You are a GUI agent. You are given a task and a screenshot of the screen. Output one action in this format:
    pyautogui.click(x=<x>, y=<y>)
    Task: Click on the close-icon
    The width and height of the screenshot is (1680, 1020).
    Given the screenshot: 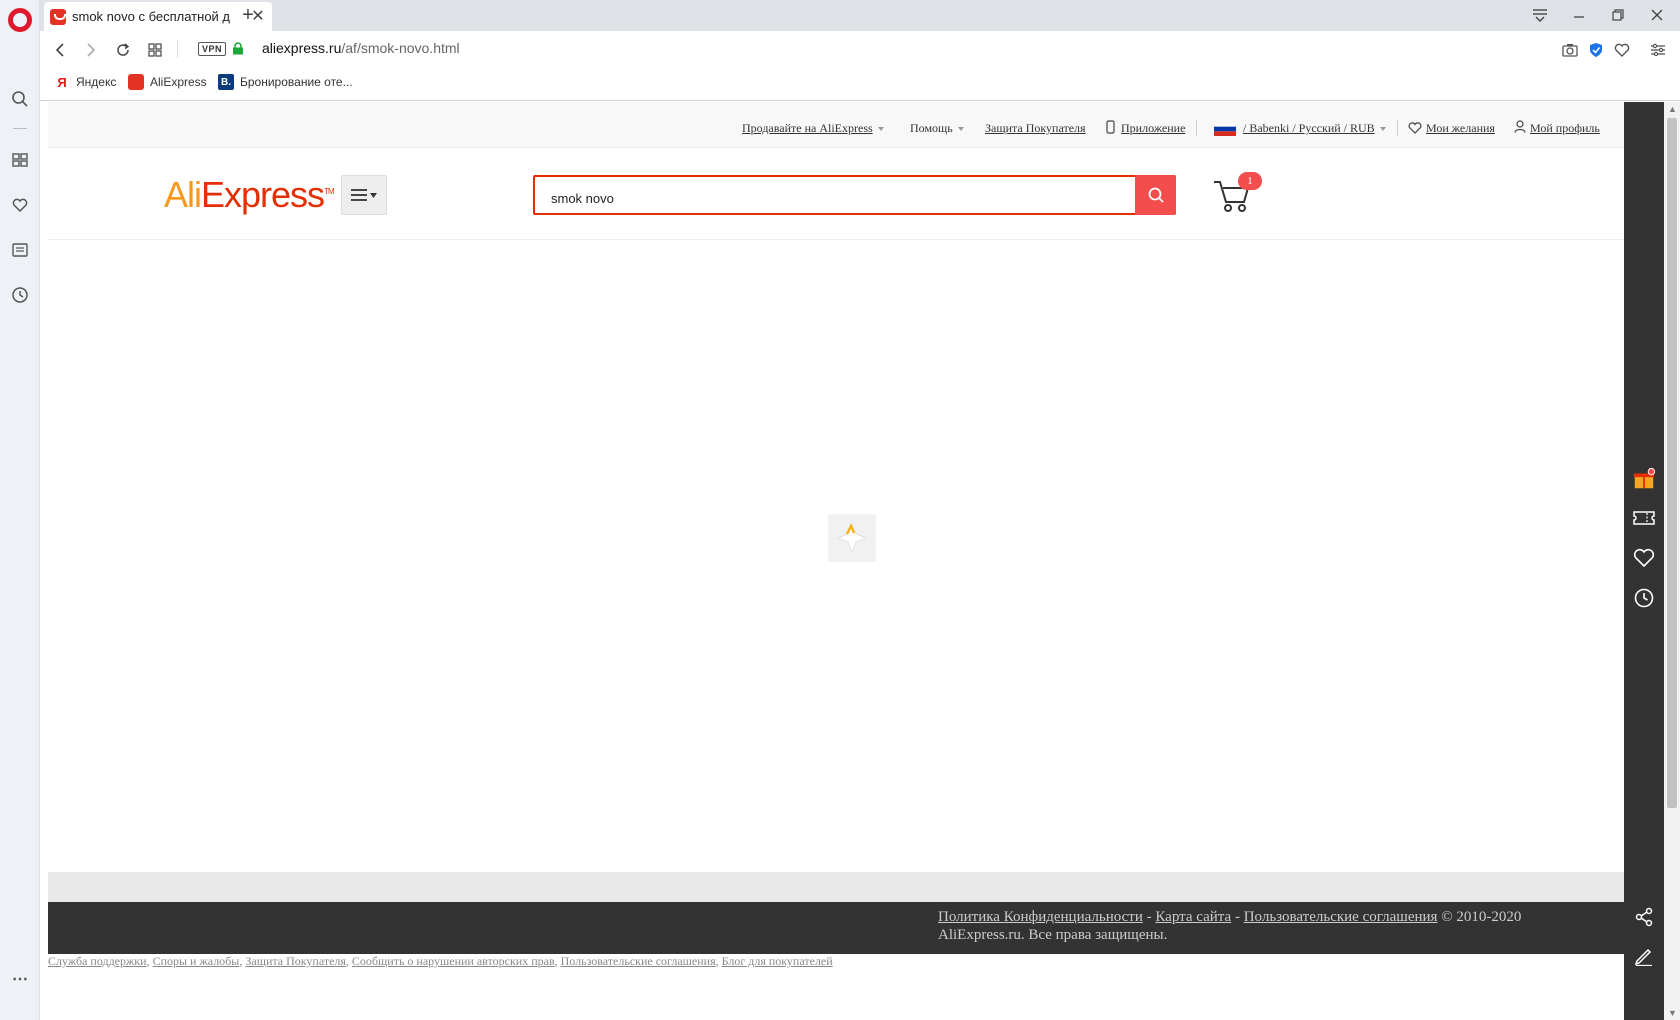 What is the action you would take?
    pyautogui.click(x=1657, y=15)
    